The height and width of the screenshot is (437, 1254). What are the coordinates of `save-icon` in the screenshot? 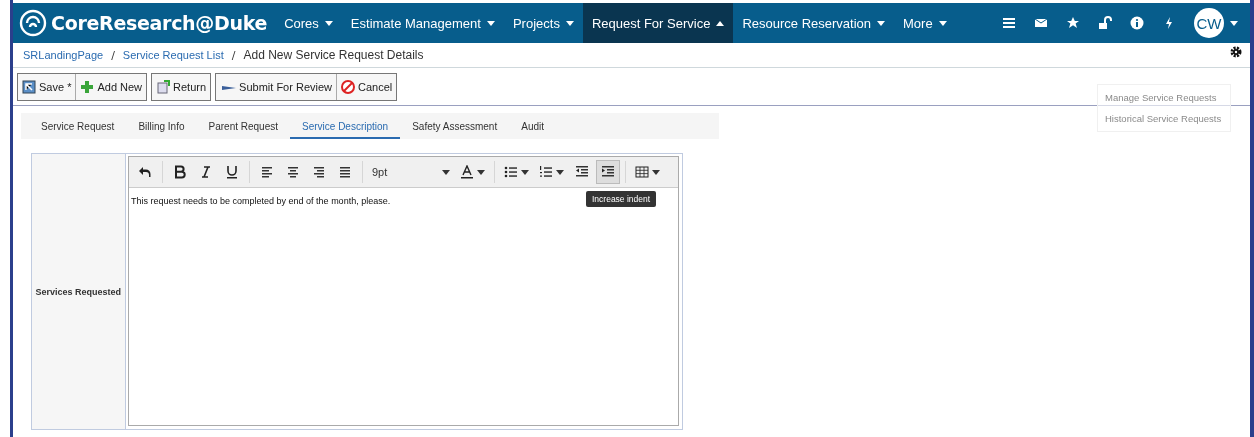 It's located at (29, 87).